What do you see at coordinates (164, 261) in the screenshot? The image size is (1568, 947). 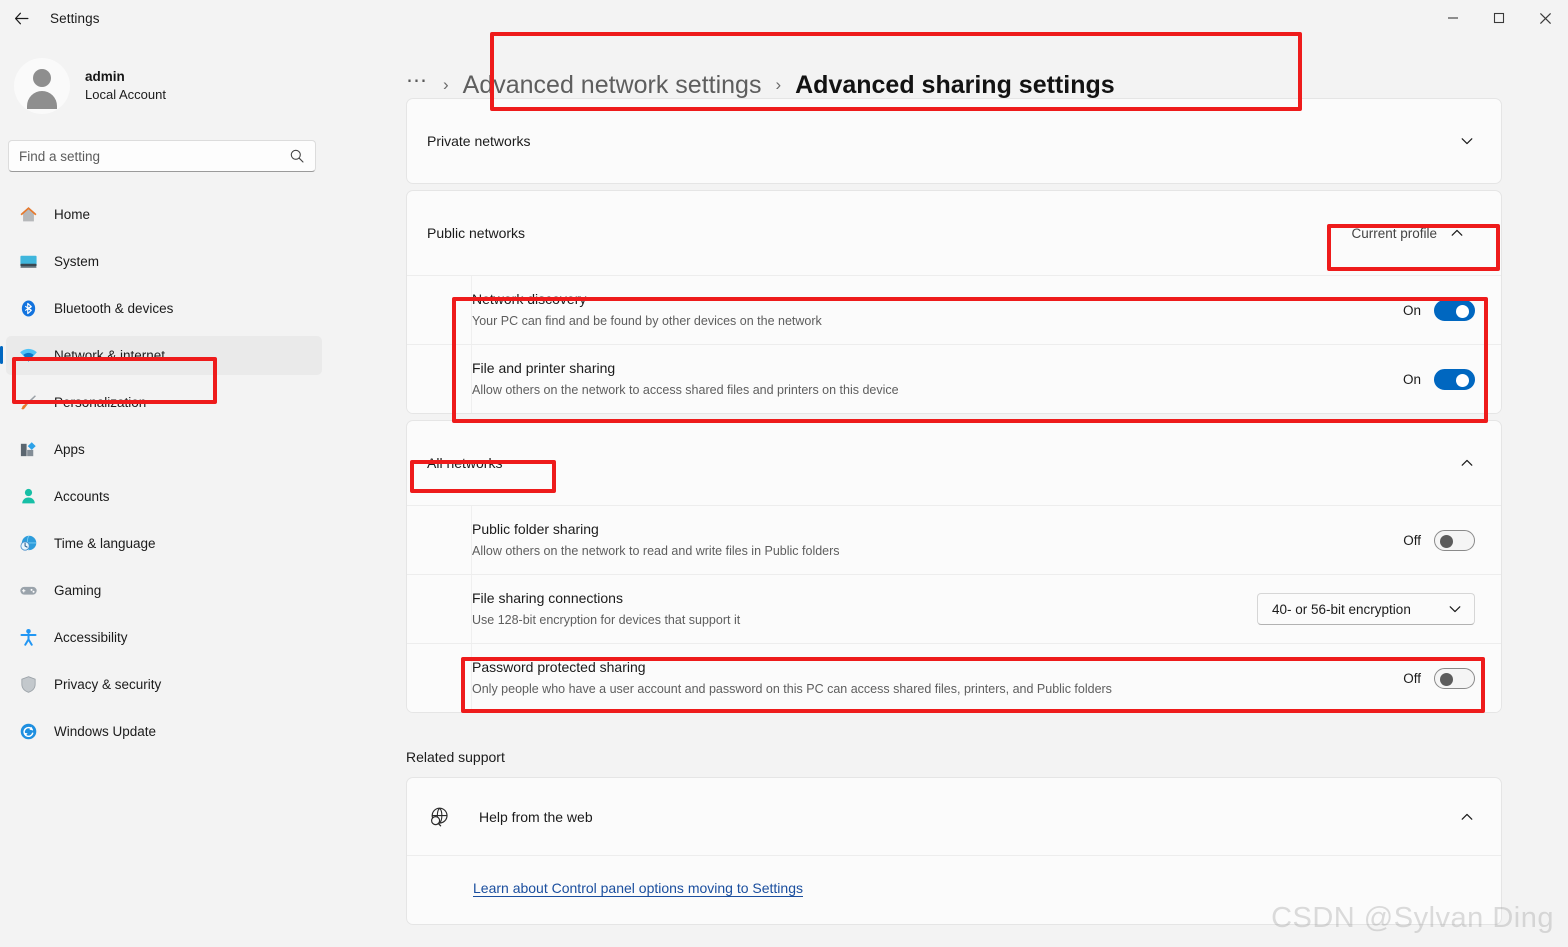 I see `sidebar-item-system: System` at bounding box center [164, 261].